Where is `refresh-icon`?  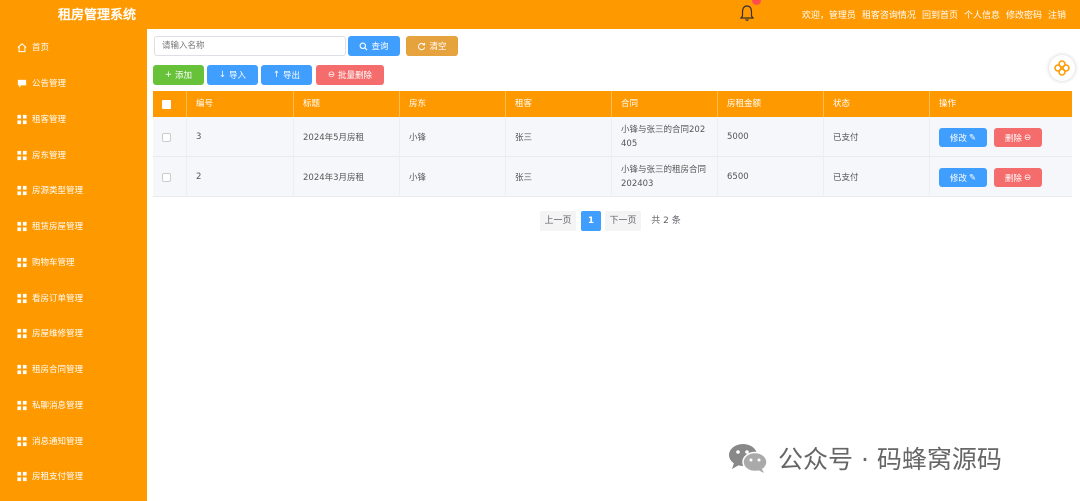 refresh-icon is located at coordinates (422, 46).